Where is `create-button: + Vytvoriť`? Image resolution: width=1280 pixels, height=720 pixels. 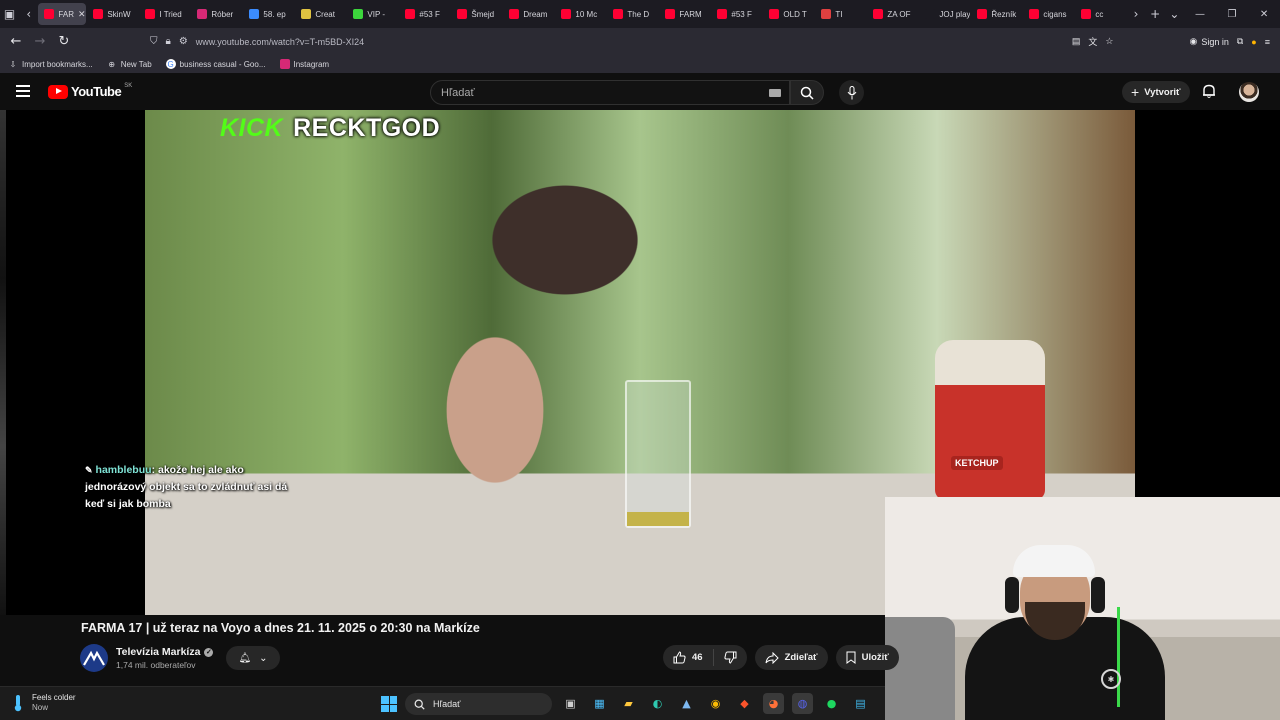
create-button: + Vytvoriť is located at coordinates (1156, 92).